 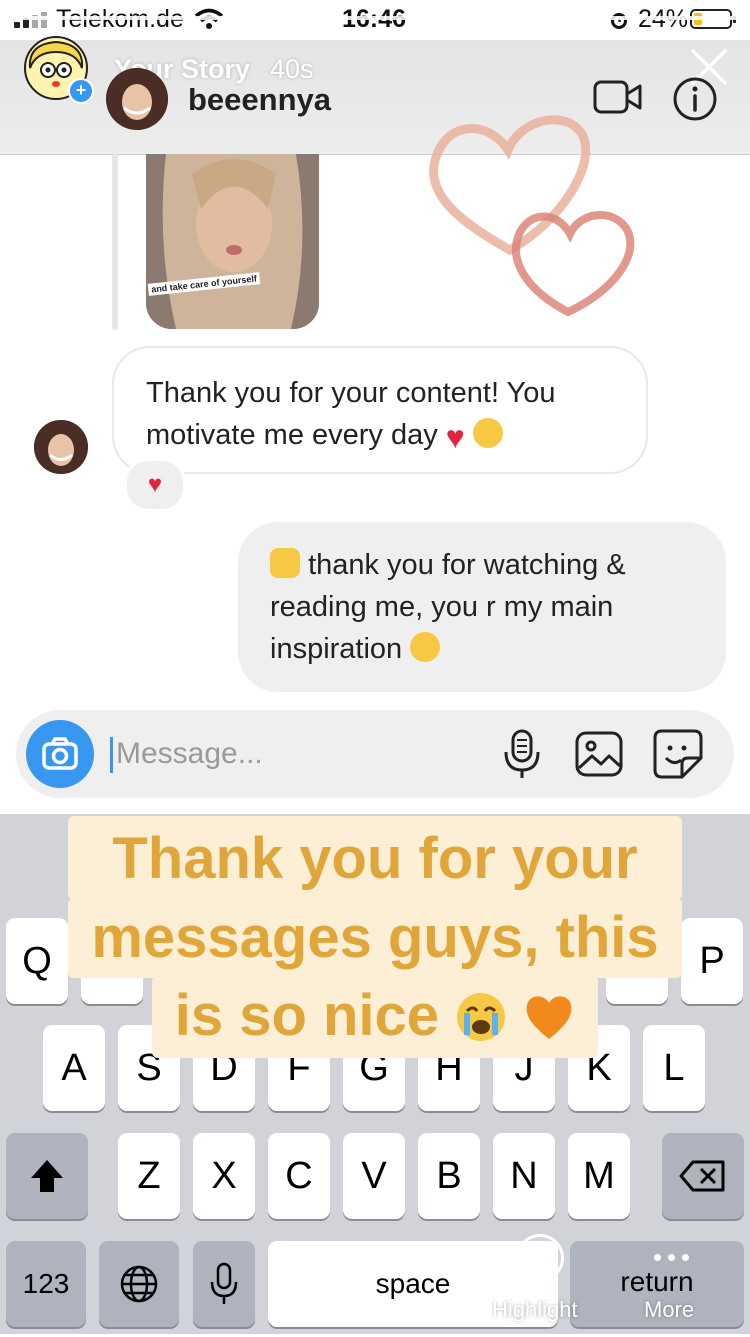 I want to click on story-text-line-1: Thank you for your, so click(x=375, y=858).